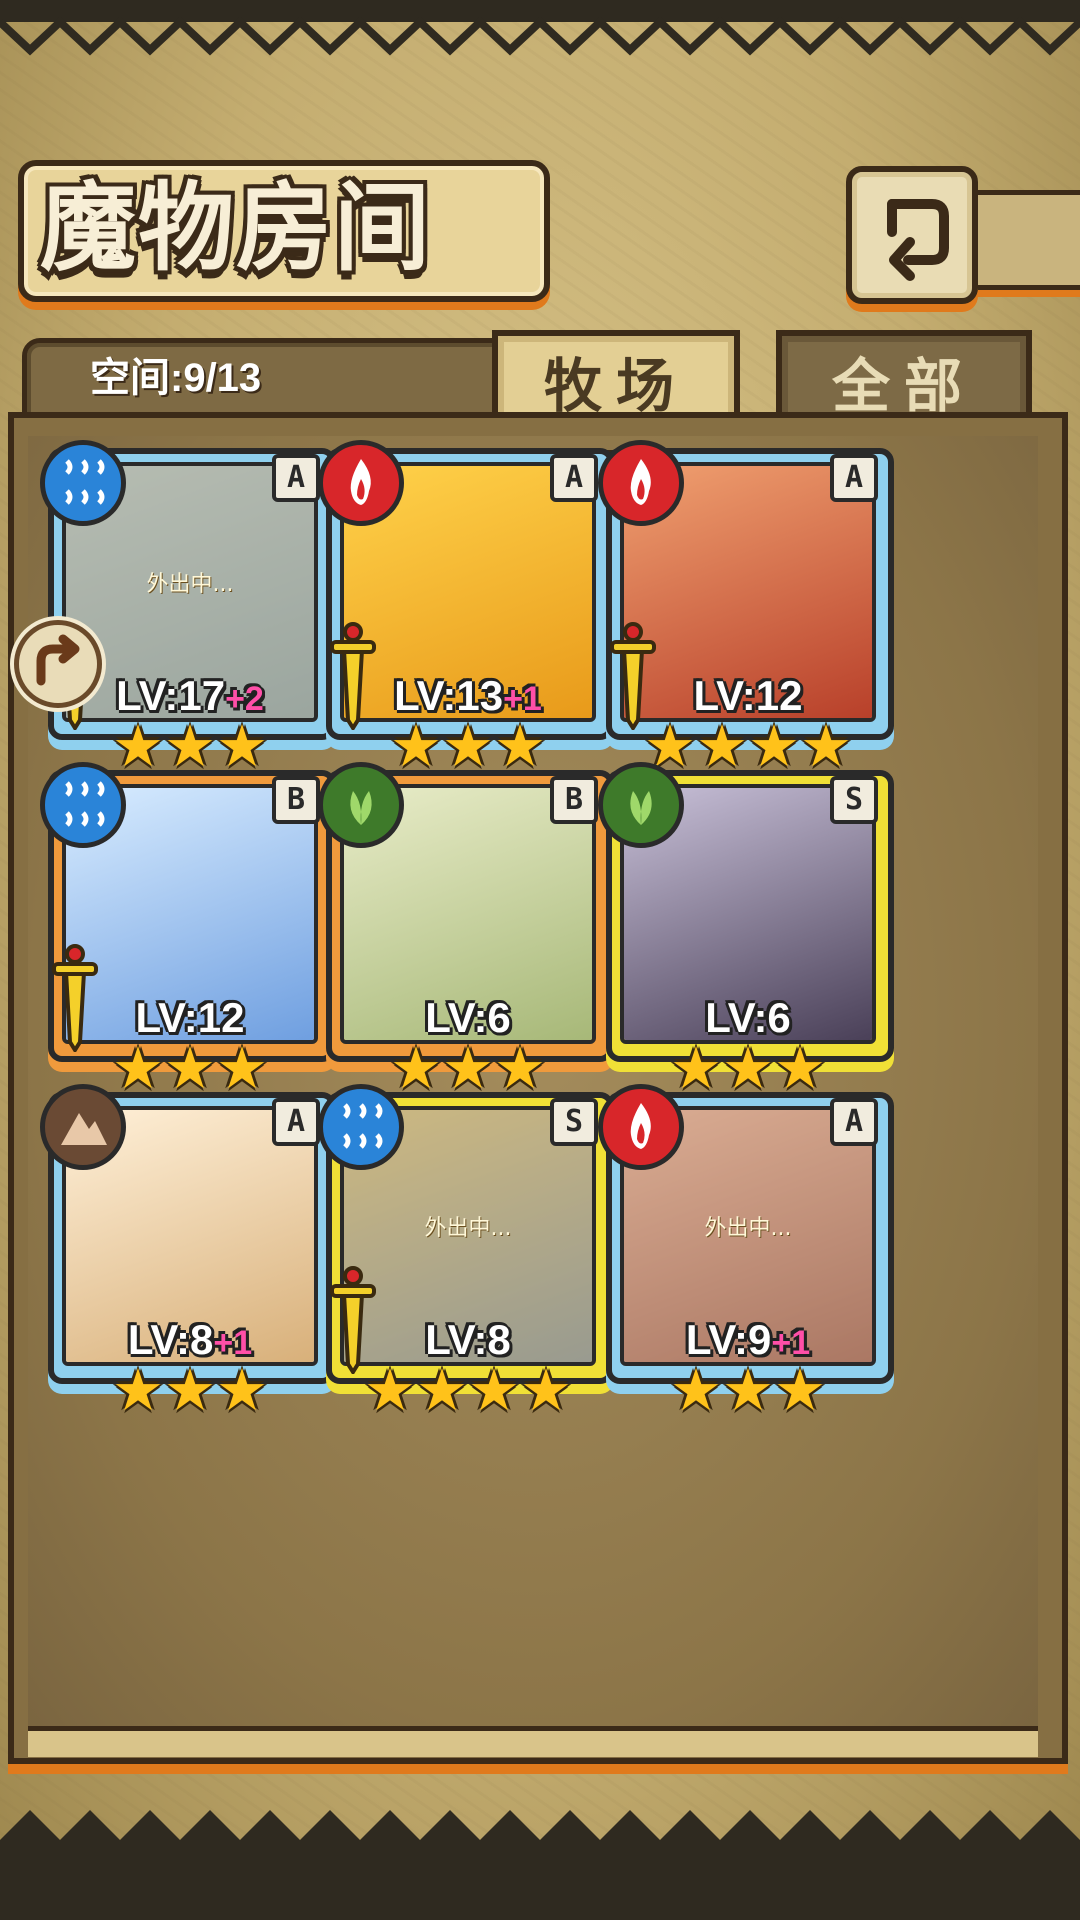 Image resolution: width=1080 pixels, height=1920 pixels. I want to click on return-arrow-icon, so click(918, 240).